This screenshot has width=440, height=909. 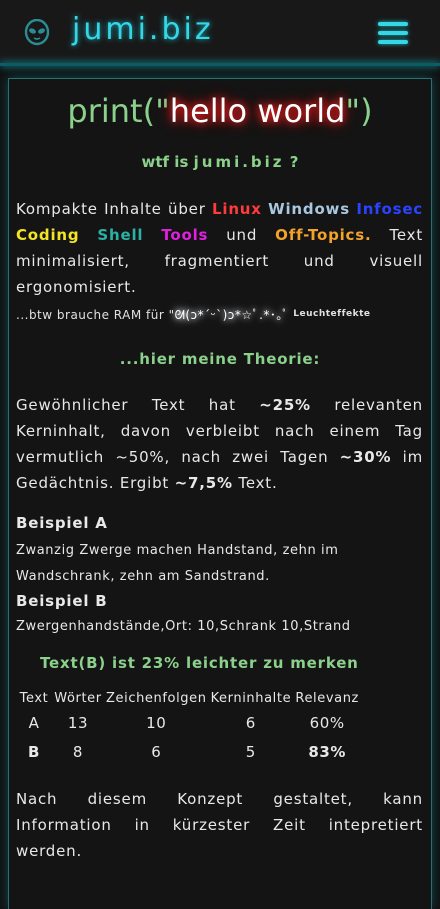 What do you see at coordinates (185, 235) in the screenshot?
I see `topic-tools: Tools` at bounding box center [185, 235].